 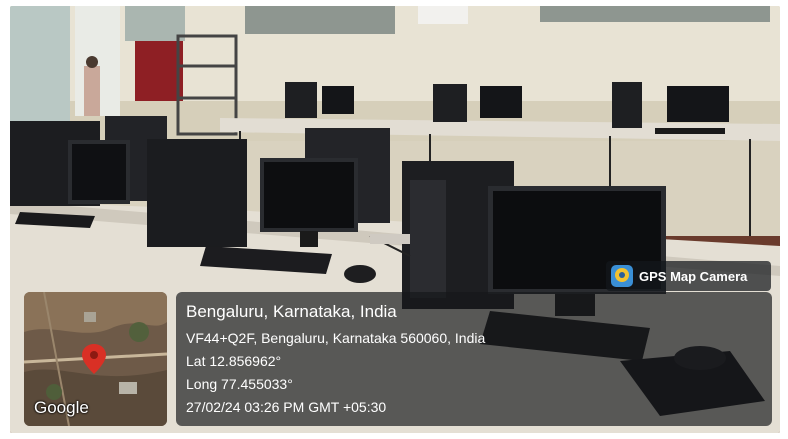 I want to click on google-attribution: Google, so click(x=61, y=407).